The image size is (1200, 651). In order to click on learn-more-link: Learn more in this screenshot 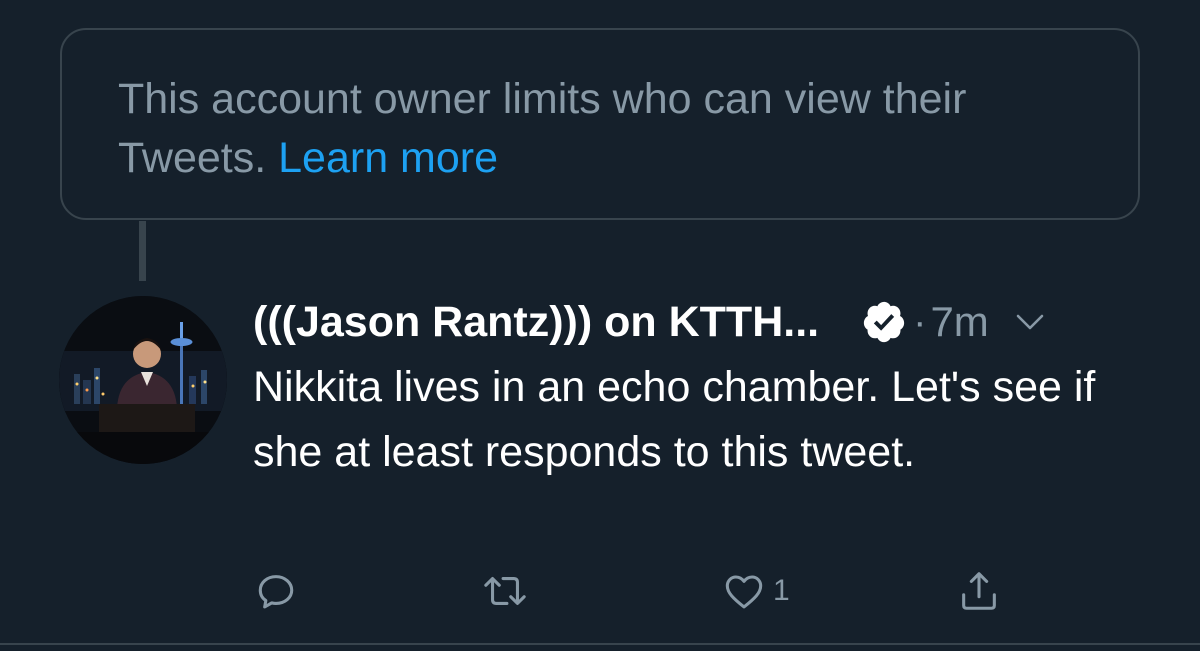, I will do `click(388, 158)`.